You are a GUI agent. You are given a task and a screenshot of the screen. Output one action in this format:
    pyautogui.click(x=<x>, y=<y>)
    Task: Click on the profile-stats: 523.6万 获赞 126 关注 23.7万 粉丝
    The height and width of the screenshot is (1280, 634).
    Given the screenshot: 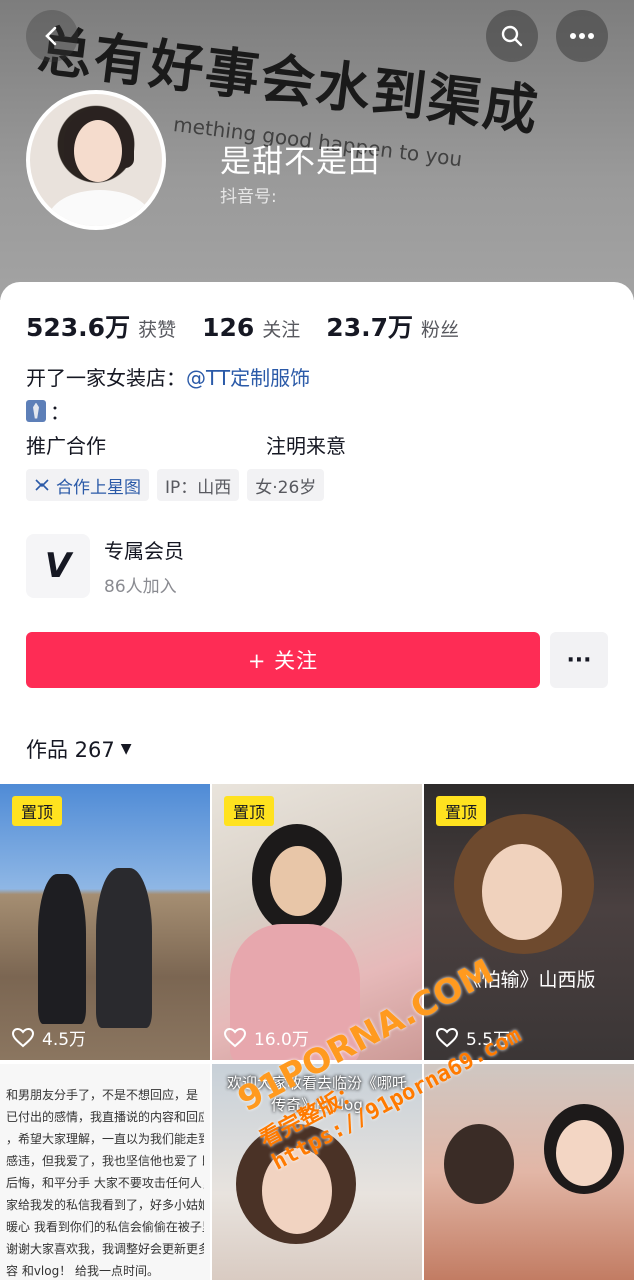 What is the action you would take?
    pyautogui.click(x=255, y=326)
    